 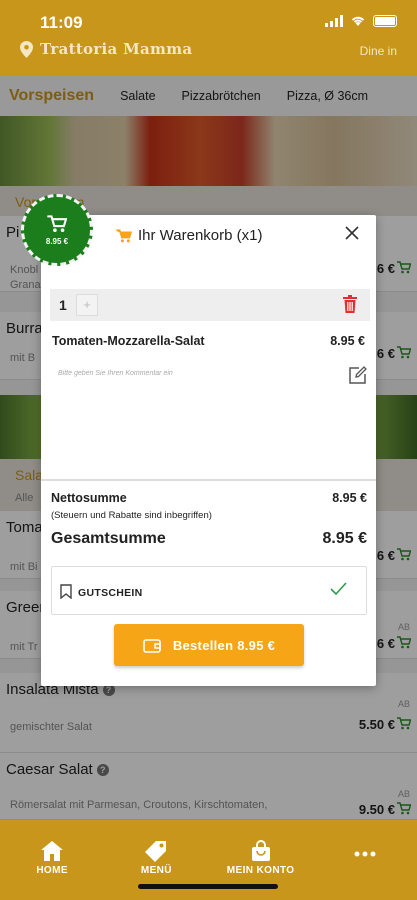 I want to click on location-pin-icon, so click(x=26, y=49).